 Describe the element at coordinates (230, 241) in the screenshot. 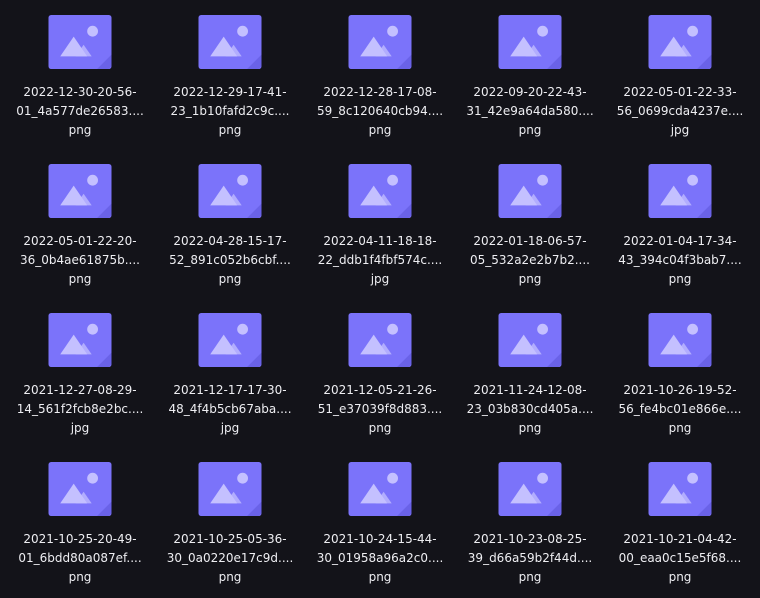

I see `file-name-line: 2022-04-28-15-17-` at that location.